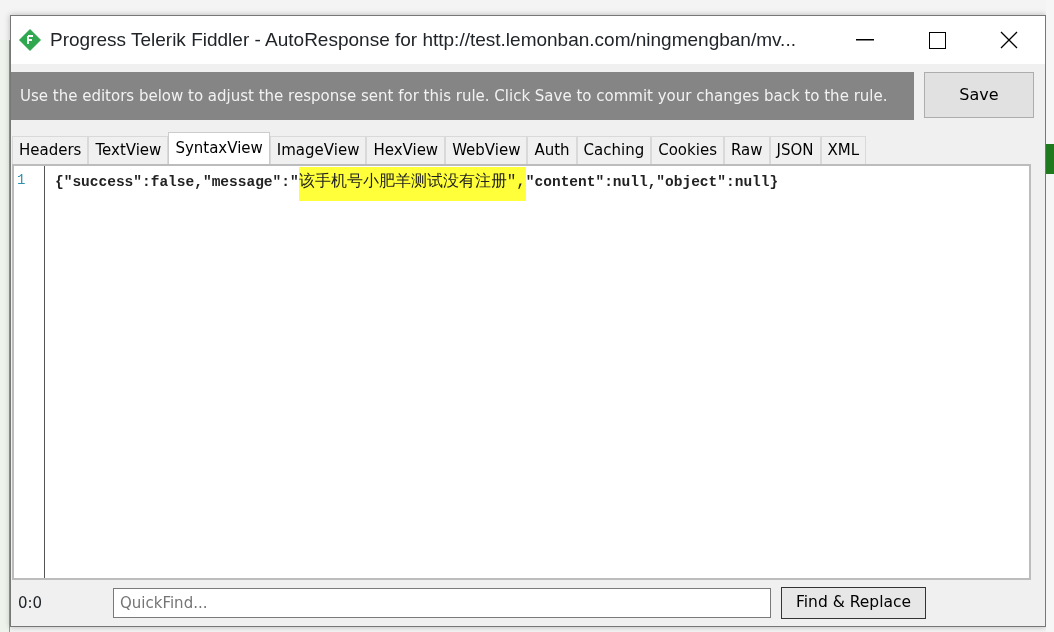  Describe the element at coordinates (853, 603) in the screenshot. I see `find-replace-button: Find & Replace` at that location.